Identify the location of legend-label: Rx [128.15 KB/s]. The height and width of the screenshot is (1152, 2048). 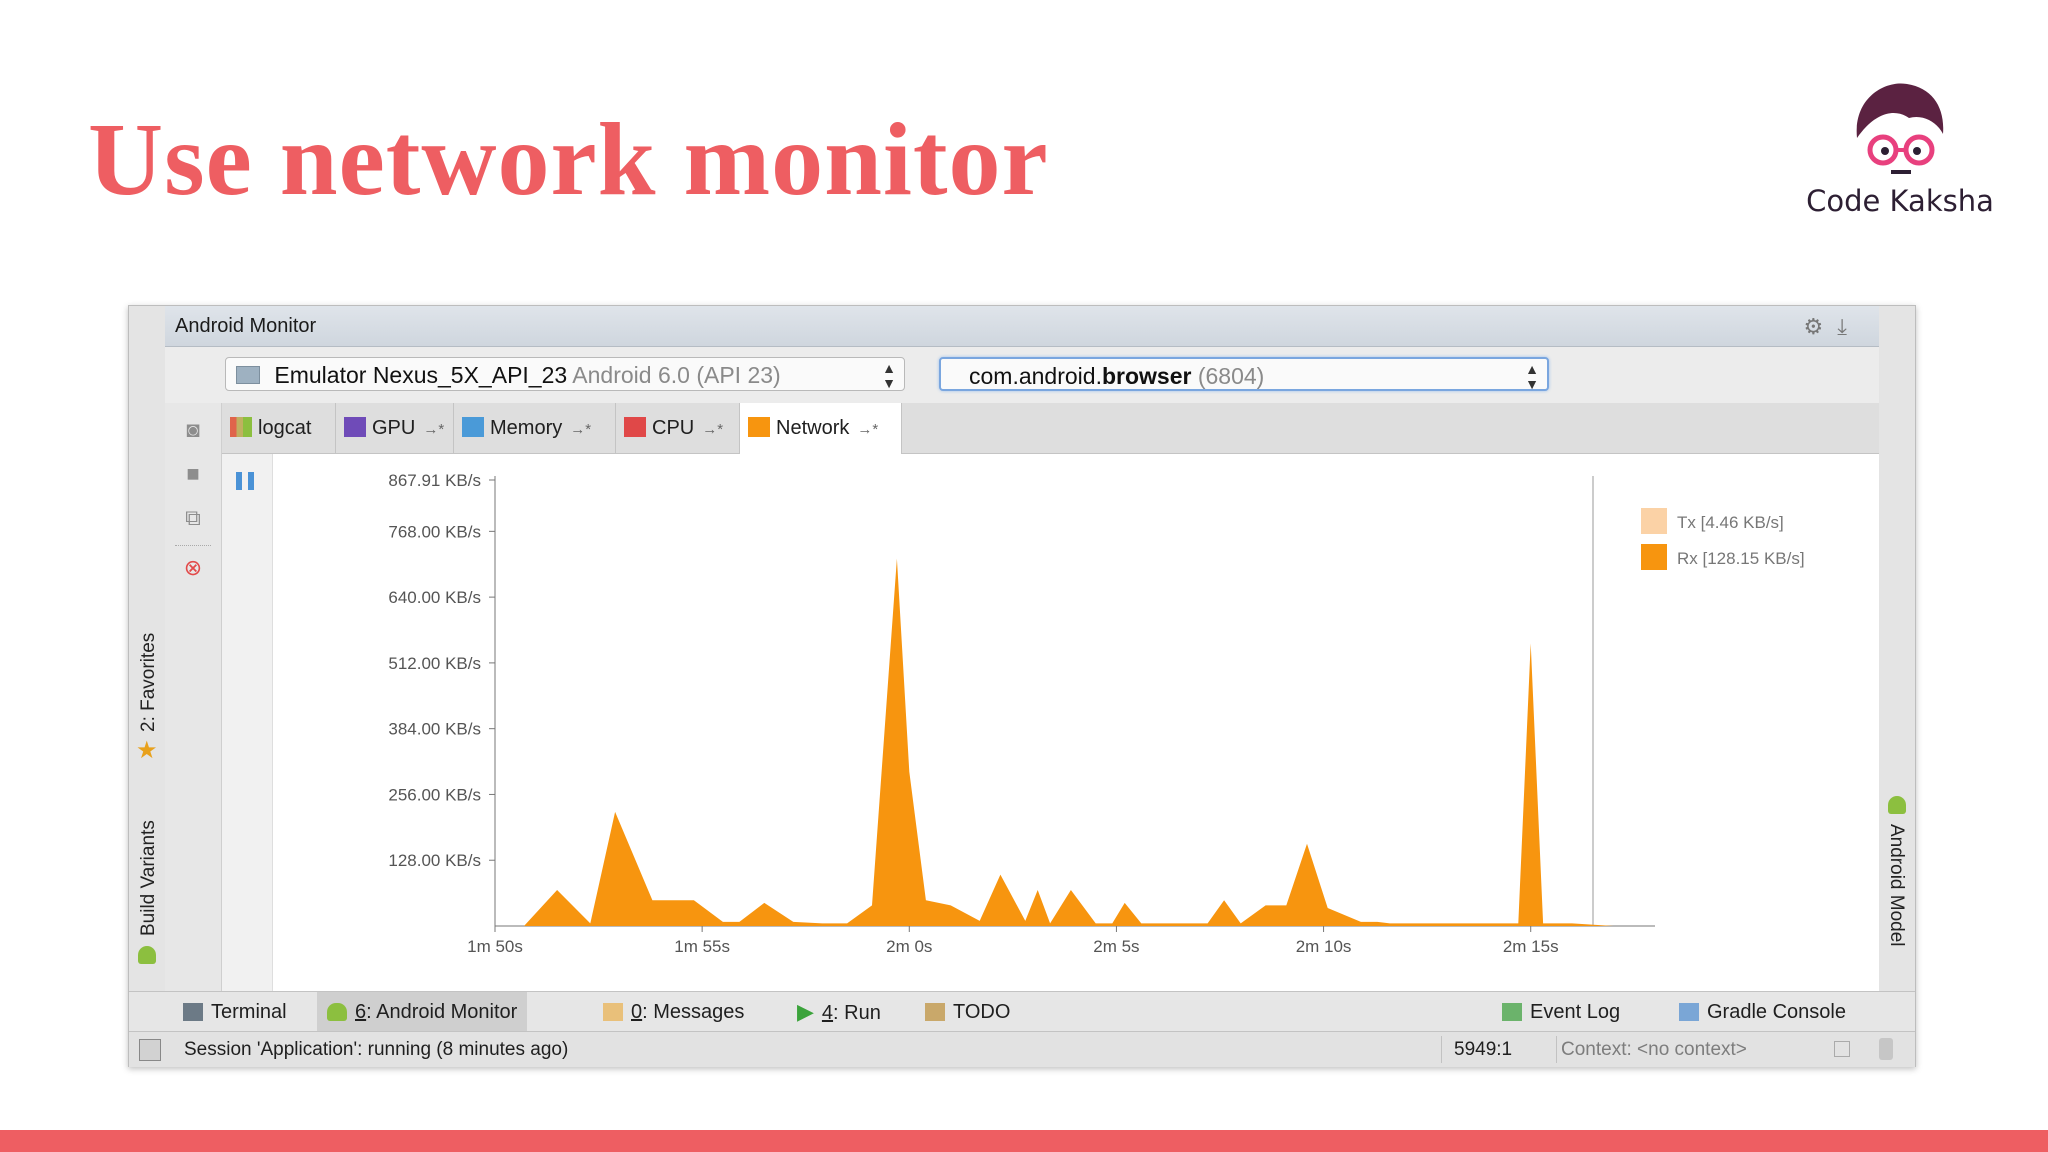
(1741, 558).